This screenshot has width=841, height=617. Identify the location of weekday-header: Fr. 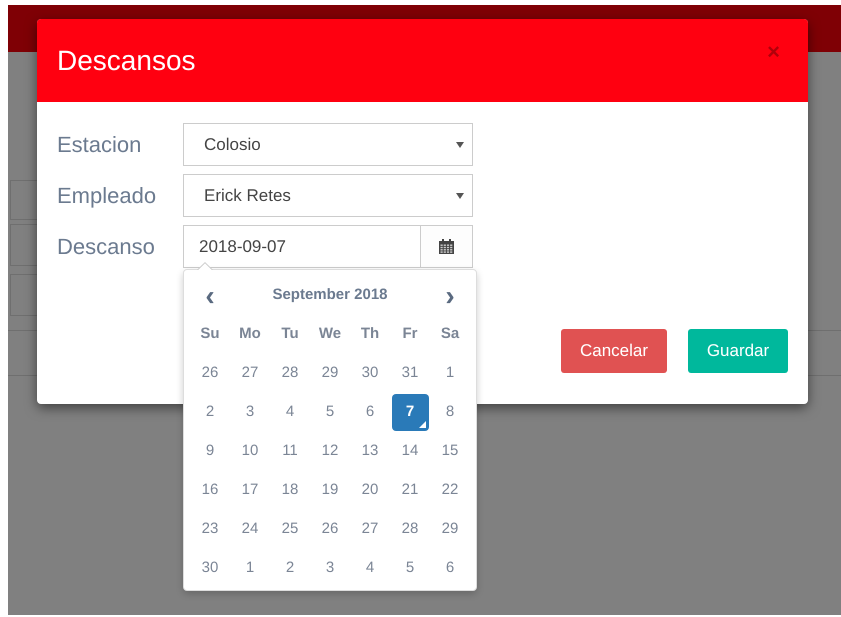
(410, 334).